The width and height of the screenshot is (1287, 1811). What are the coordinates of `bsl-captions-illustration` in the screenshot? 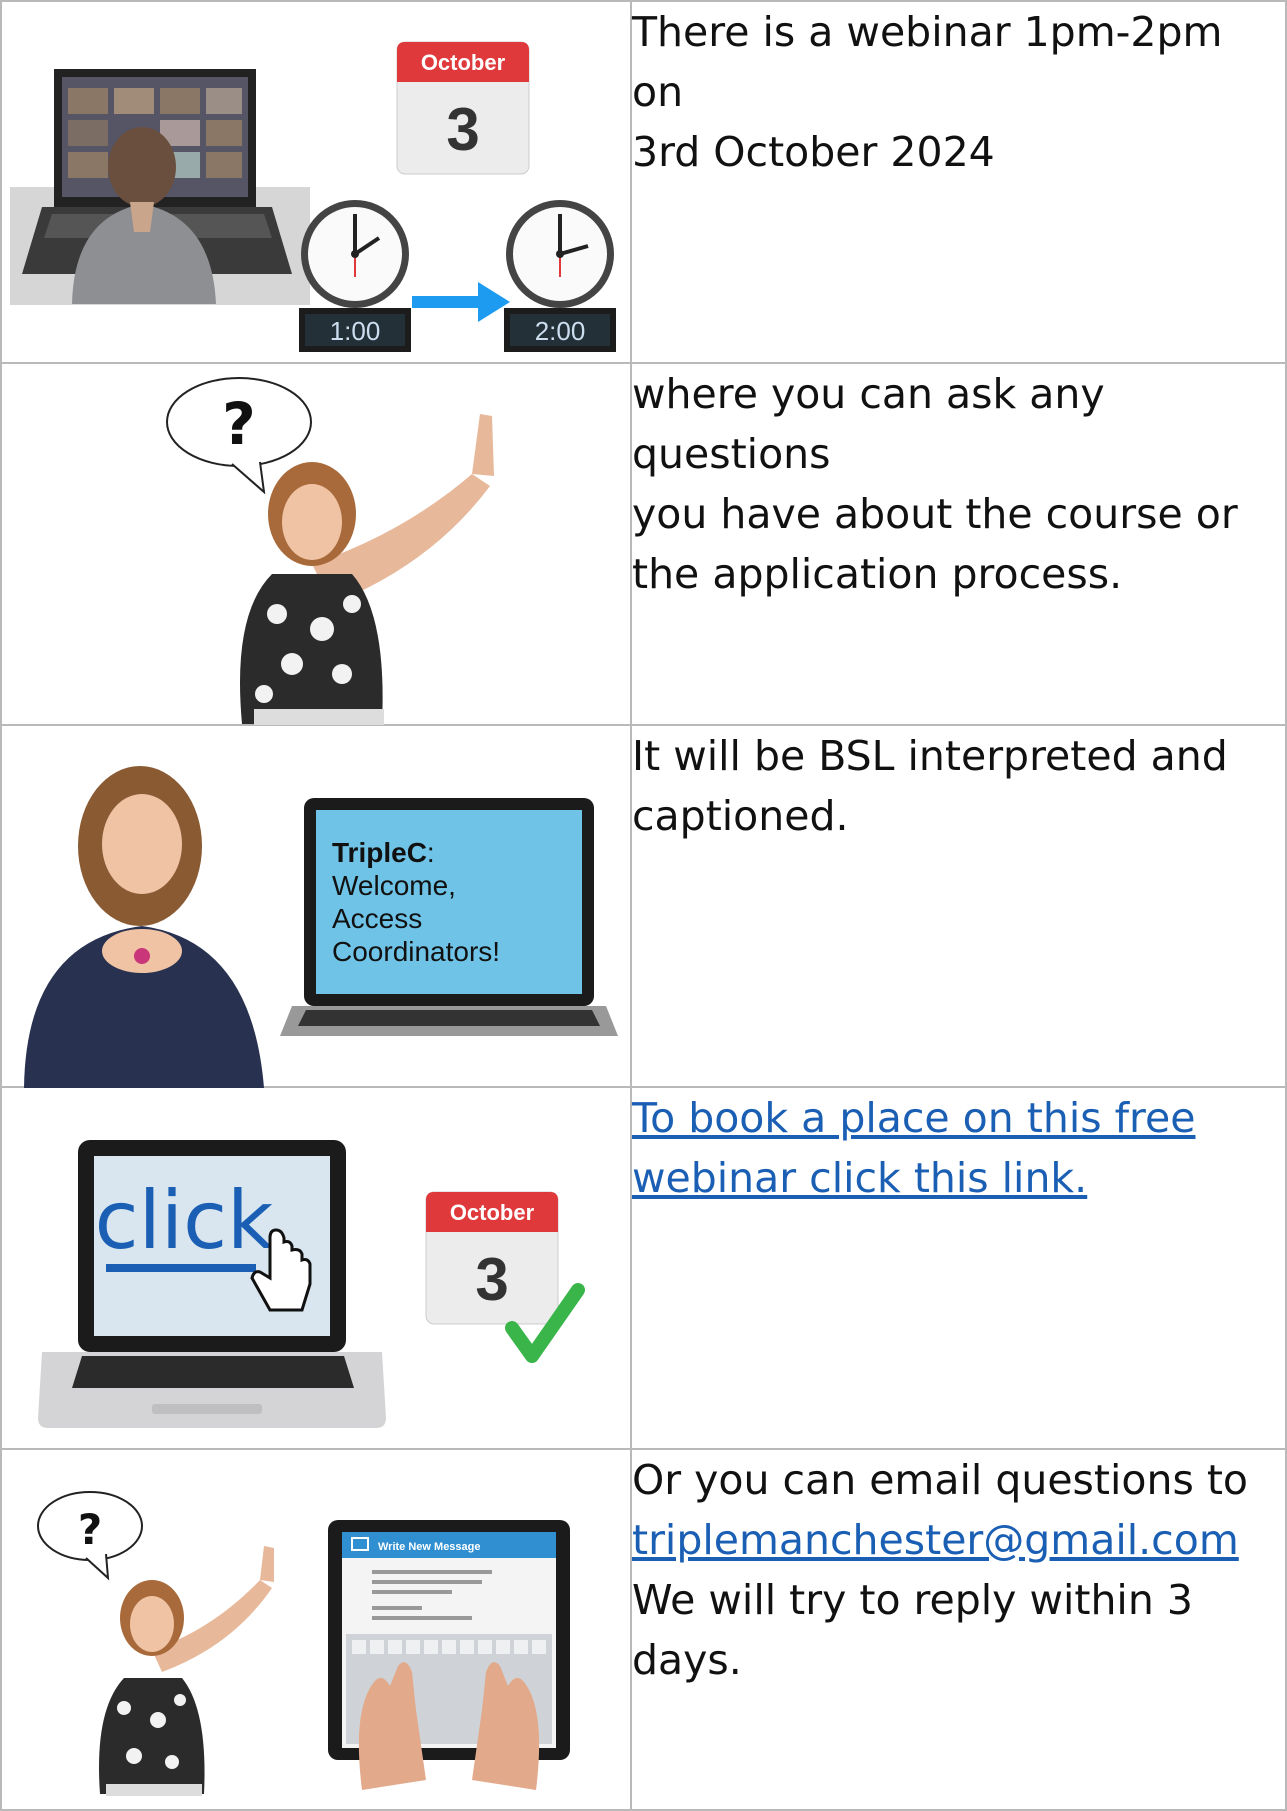 It's located at (321, 927).